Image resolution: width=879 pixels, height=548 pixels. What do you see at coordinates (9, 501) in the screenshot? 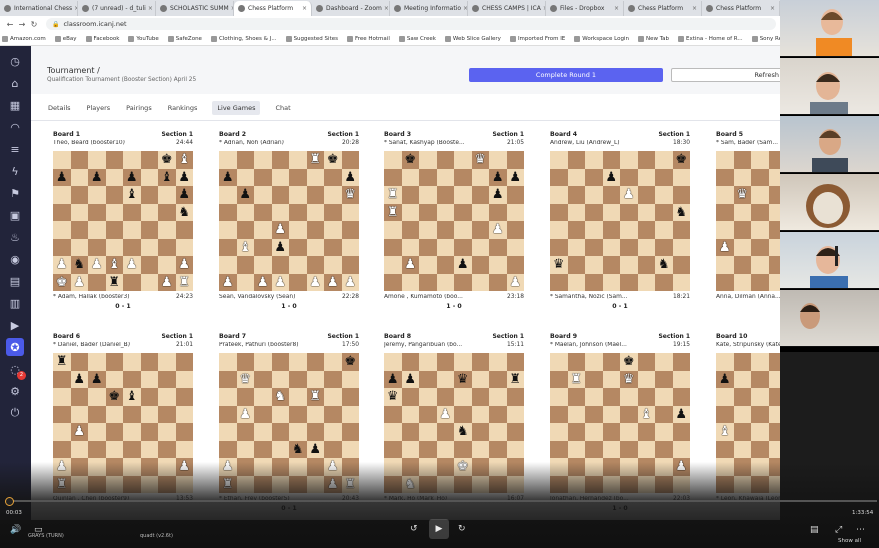
I see `timeline-handle` at bounding box center [9, 501].